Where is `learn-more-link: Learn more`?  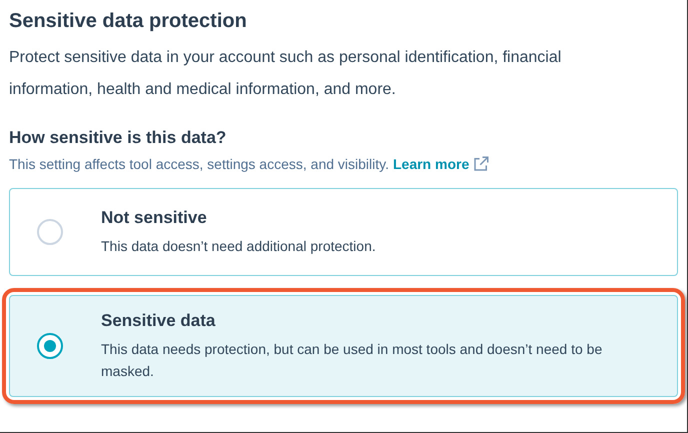 learn-more-link: Learn more is located at coordinates (441, 164).